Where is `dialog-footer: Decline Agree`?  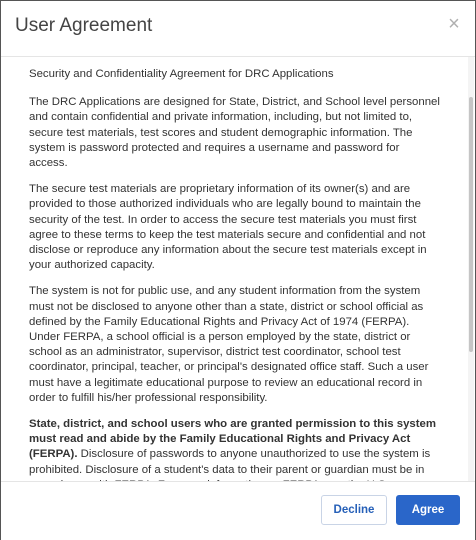
dialog-footer: Decline Agree is located at coordinates (238, 510).